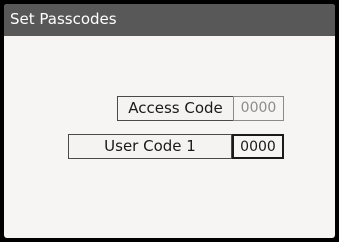  Describe the element at coordinates (169, 20) in the screenshot. I see `title-bar: Set Passcodes` at that location.